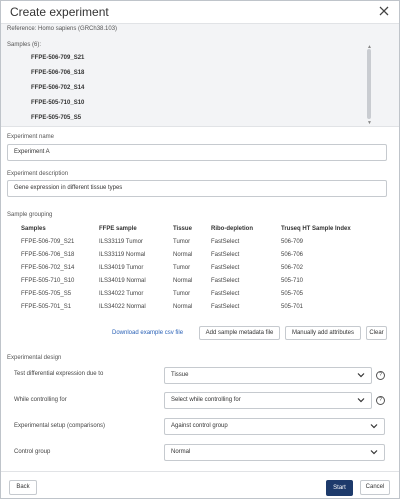 The width and height of the screenshot is (400, 499). Describe the element at coordinates (316, 229) in the screenshot. I see `column-header: Truseq HT Sample Index` at that location.